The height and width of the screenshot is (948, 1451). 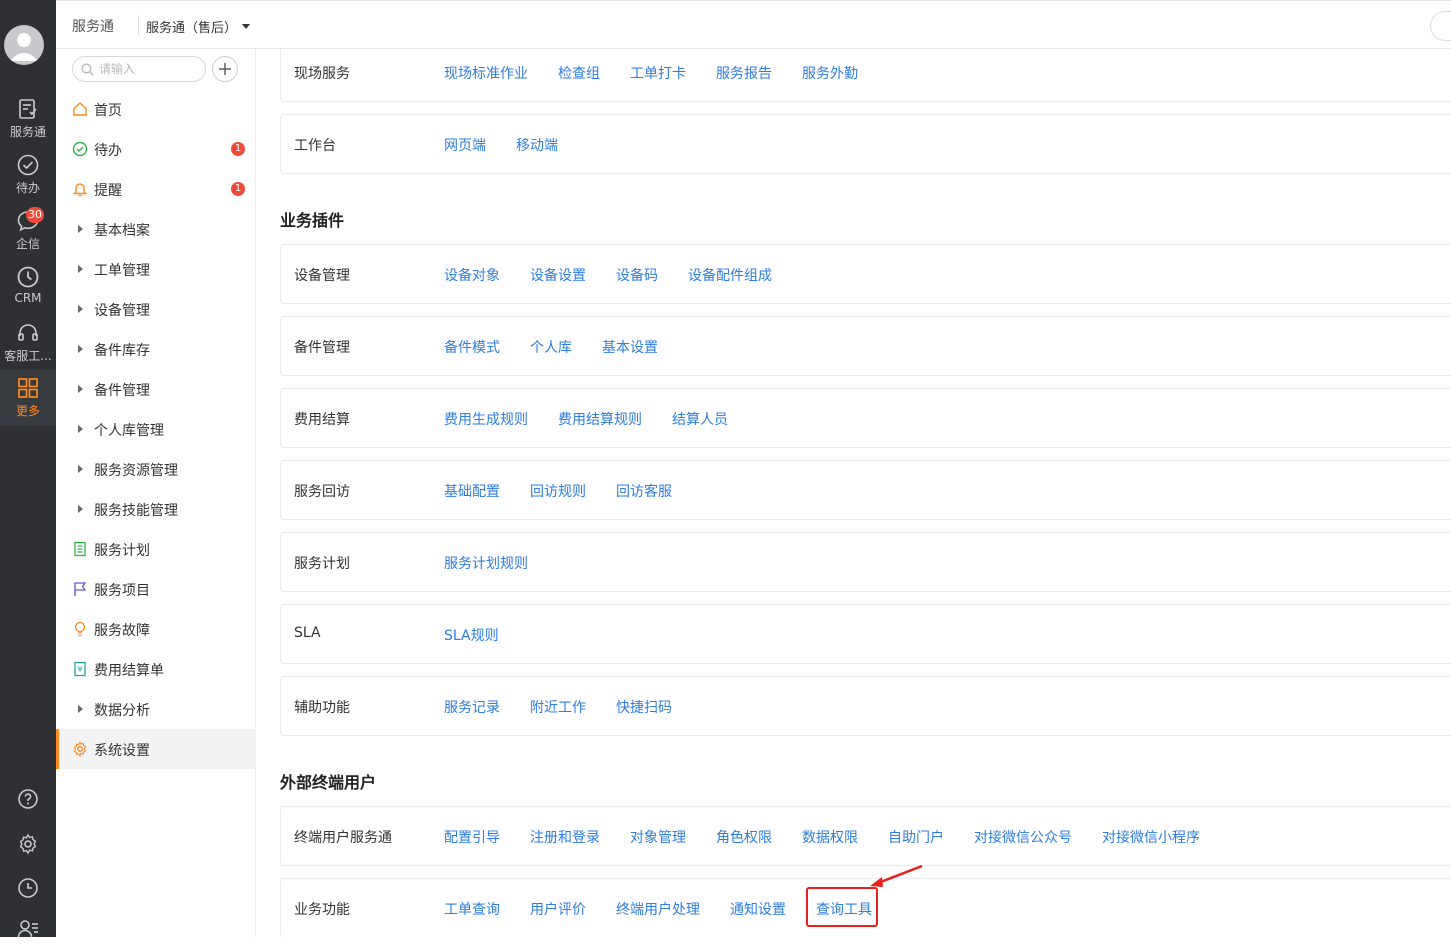 I want to click on sidebar-item-system-settings: 系统设置, so click(x=156, y=749).